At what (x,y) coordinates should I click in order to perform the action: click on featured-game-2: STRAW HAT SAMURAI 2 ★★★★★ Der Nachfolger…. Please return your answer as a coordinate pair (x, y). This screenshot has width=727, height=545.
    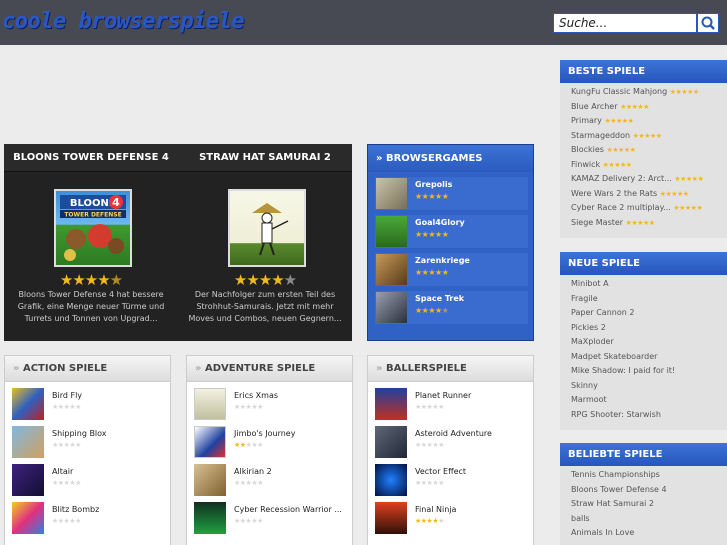
    Looking at the image, I should click on (265, 242).